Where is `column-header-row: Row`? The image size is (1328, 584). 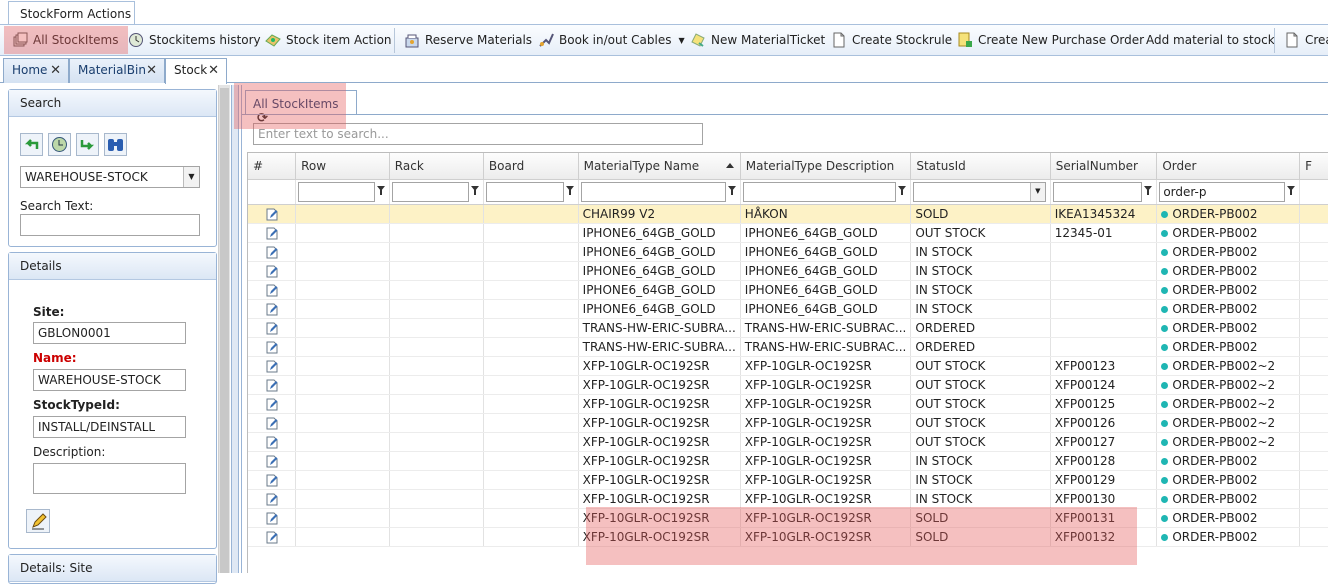
column-header-row: Row is located at coordinates (342, 166).